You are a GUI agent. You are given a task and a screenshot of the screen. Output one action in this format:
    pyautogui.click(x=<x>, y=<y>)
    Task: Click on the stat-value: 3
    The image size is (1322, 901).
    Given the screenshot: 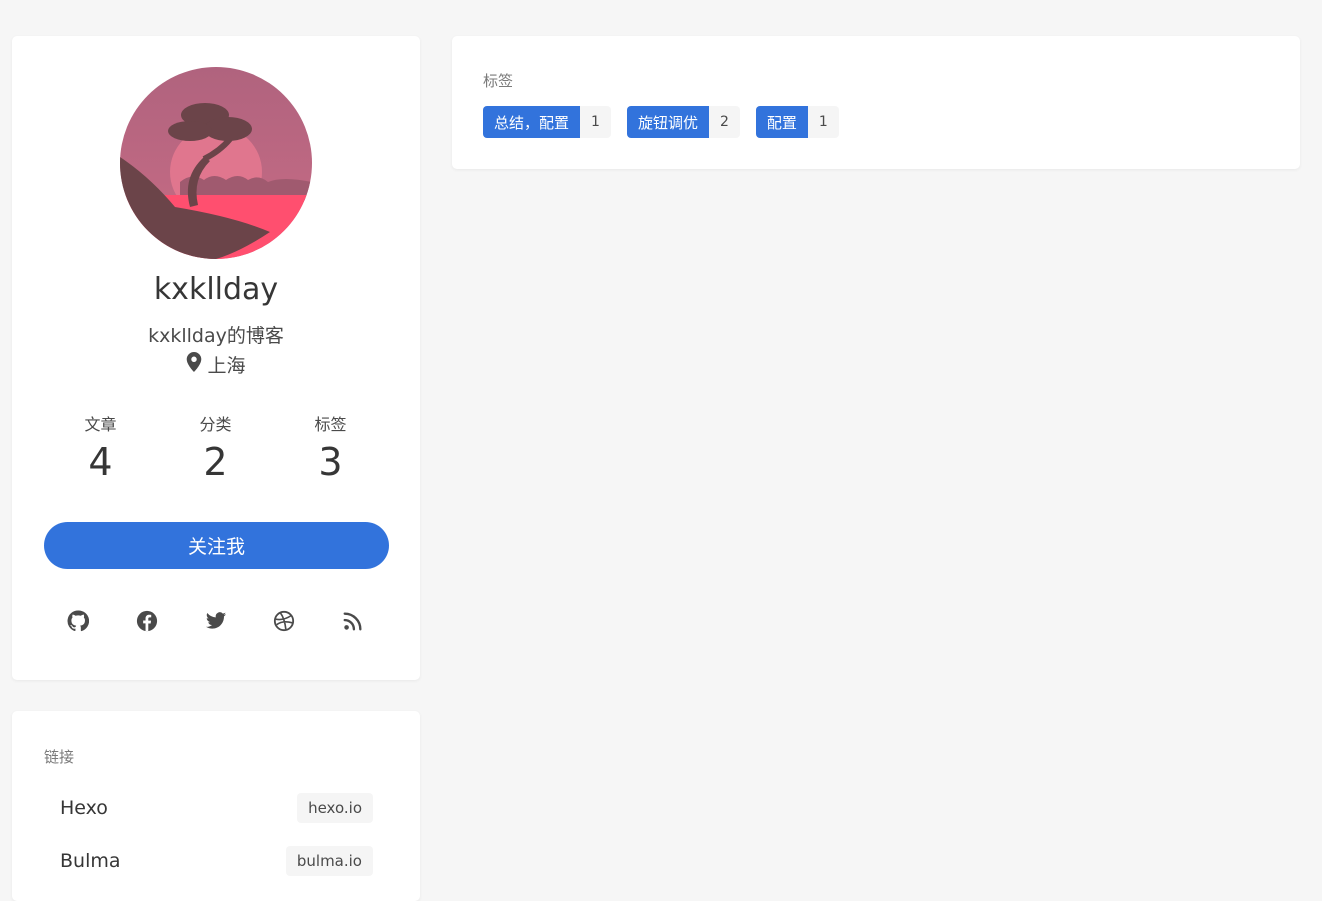 What is the action you would take?
    pyautogui.click(x=330, y=462)
    